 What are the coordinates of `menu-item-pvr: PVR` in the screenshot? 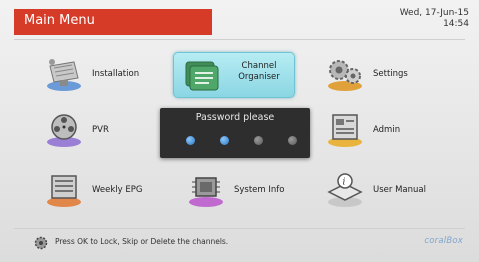 It's located at (94, 130).